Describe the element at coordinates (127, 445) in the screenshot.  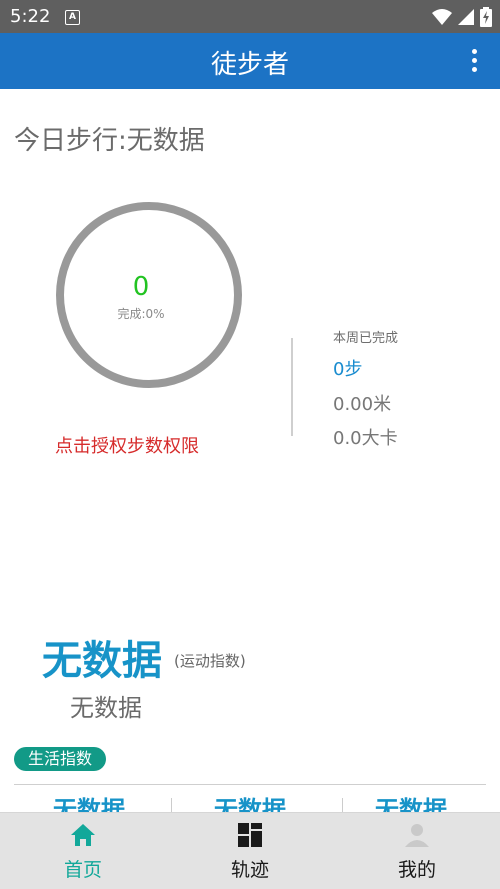
I see `authorize-steps-link: 点击授权步数权限` at that location.